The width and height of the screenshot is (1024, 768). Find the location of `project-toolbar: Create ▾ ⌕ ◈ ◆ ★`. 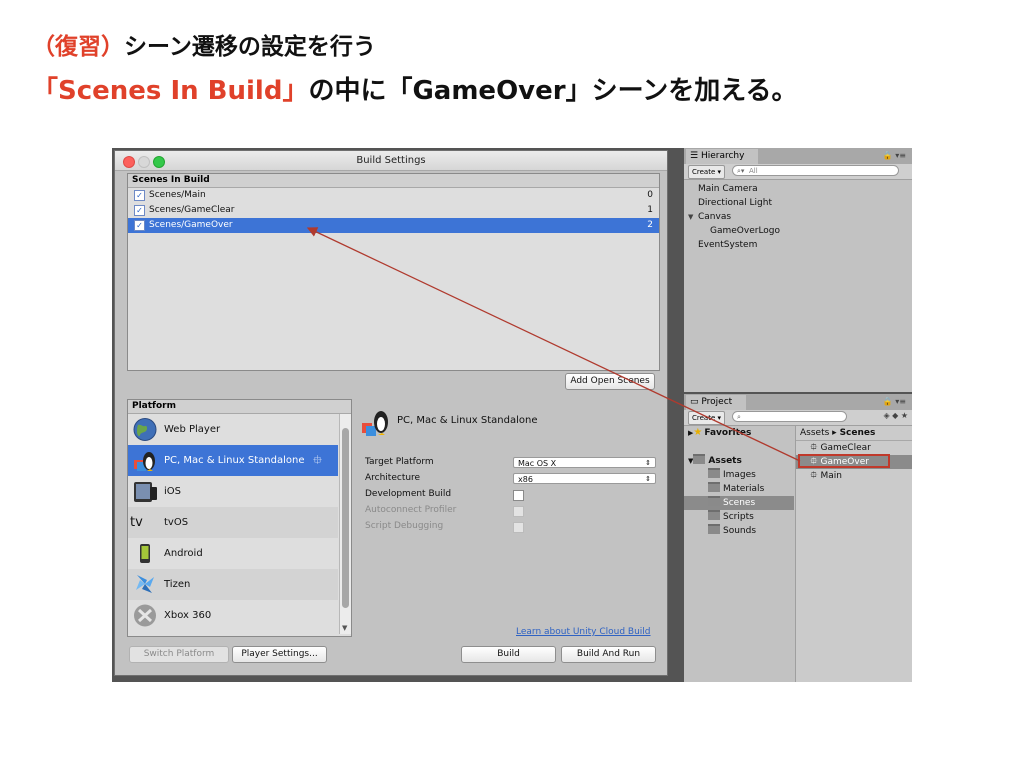

project-toolbar: Create ▾ ⌕ ◈ ◆ ★ is located at coordinates (798, 418).